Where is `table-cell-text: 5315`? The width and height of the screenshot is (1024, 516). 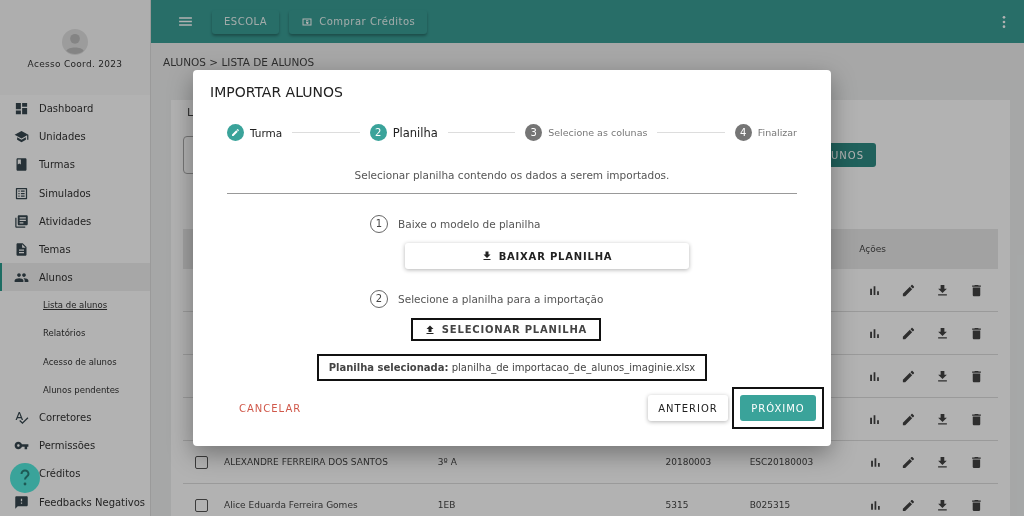
table-cell-text: 5315 is located at coordinates (677, 505).